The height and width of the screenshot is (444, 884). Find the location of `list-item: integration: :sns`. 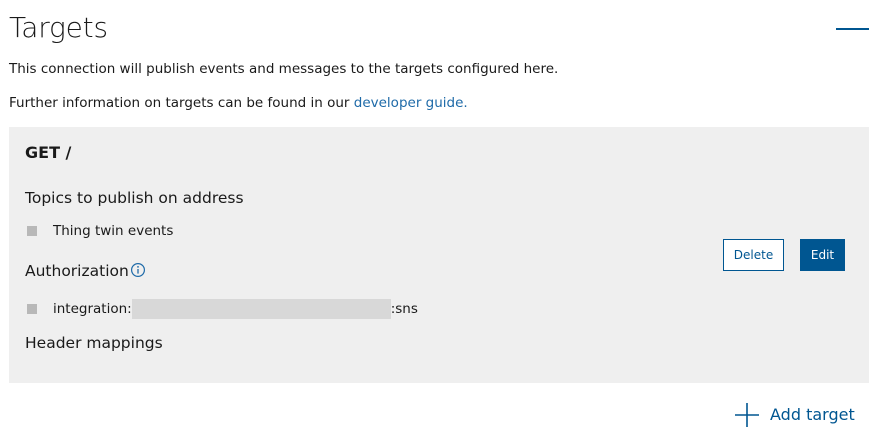

list-item: integration: :sns is located at coordinates (222, 309).